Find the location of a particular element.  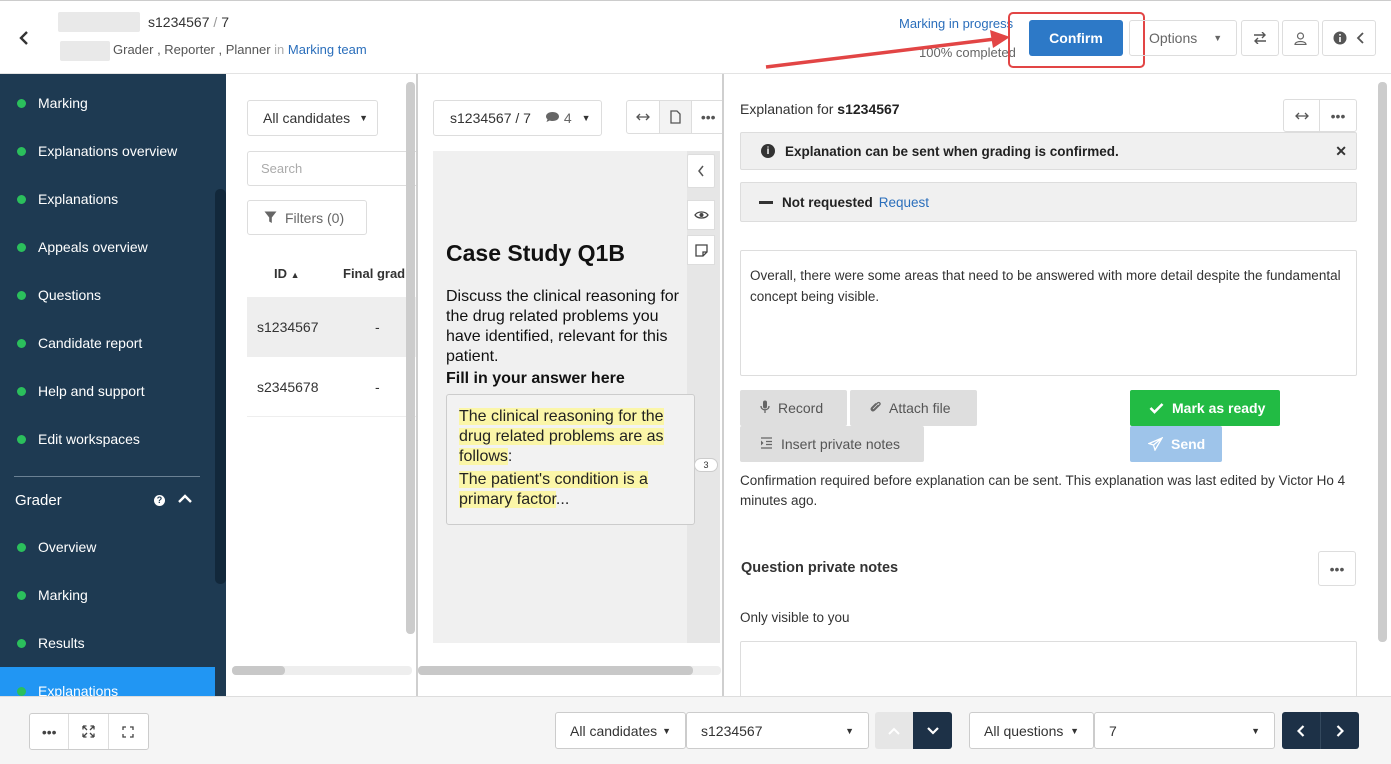

annotation-count-badge: 3 is located at coordinates (706, 465).